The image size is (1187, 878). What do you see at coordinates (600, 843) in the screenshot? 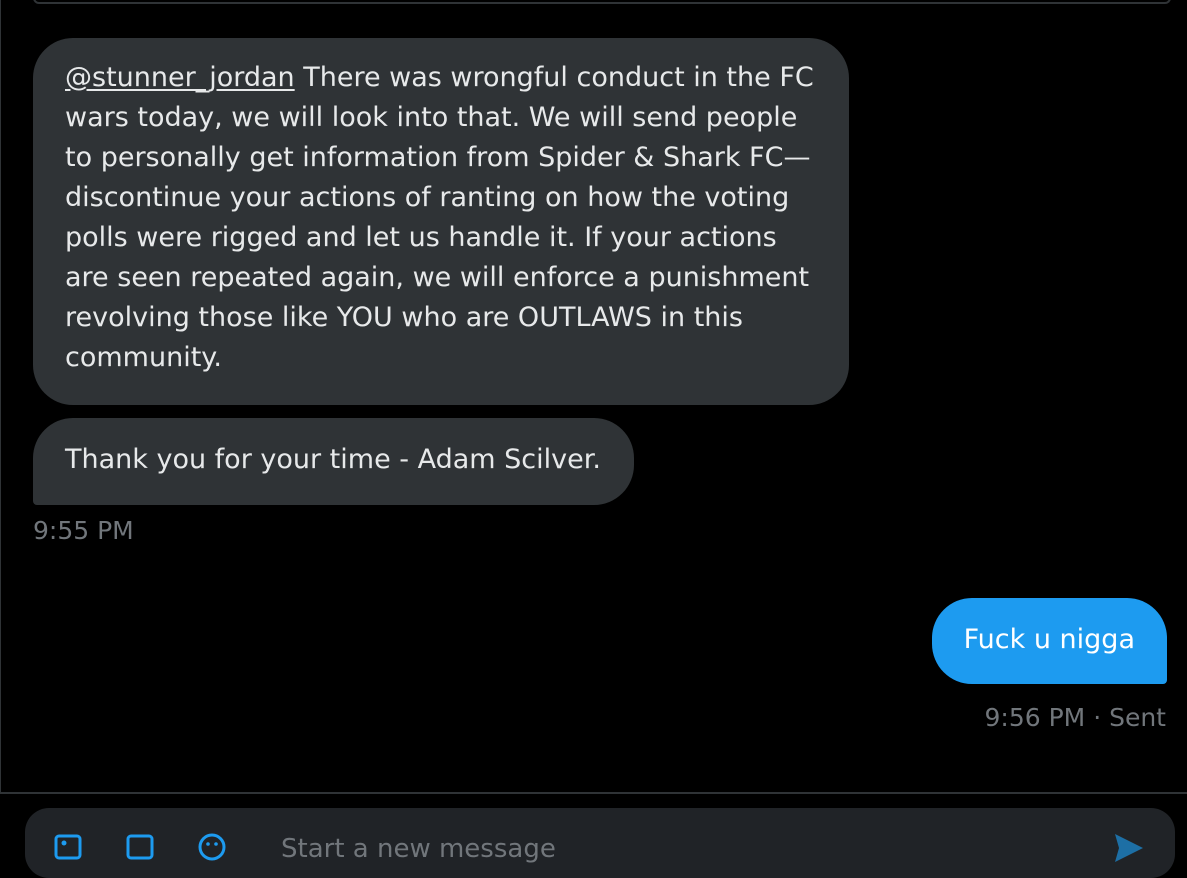
I see `message-composer: Start a new message` at bounding box center [600, 843].